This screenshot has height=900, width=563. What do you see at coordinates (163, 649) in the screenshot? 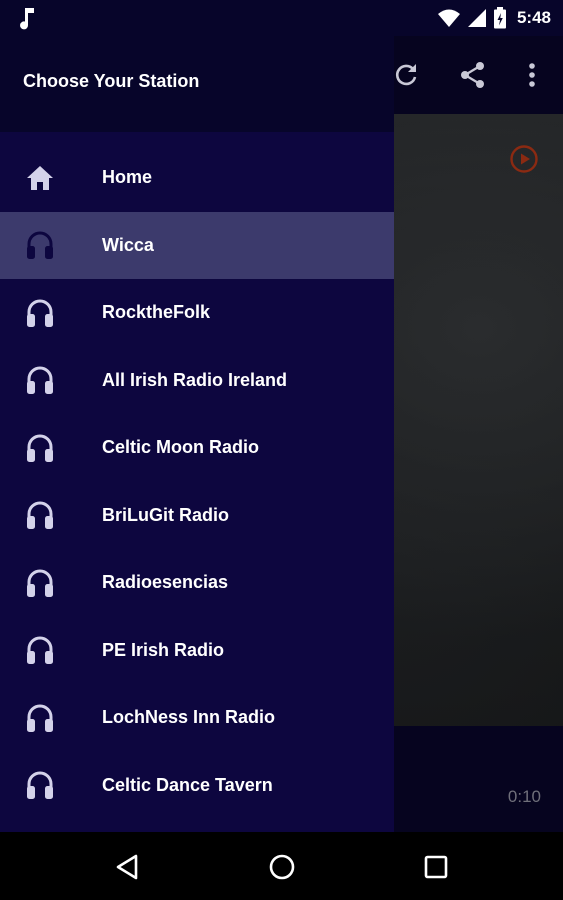
I see `drawer-item-label: PE Irish Radio` at bounding box center [163, 649].